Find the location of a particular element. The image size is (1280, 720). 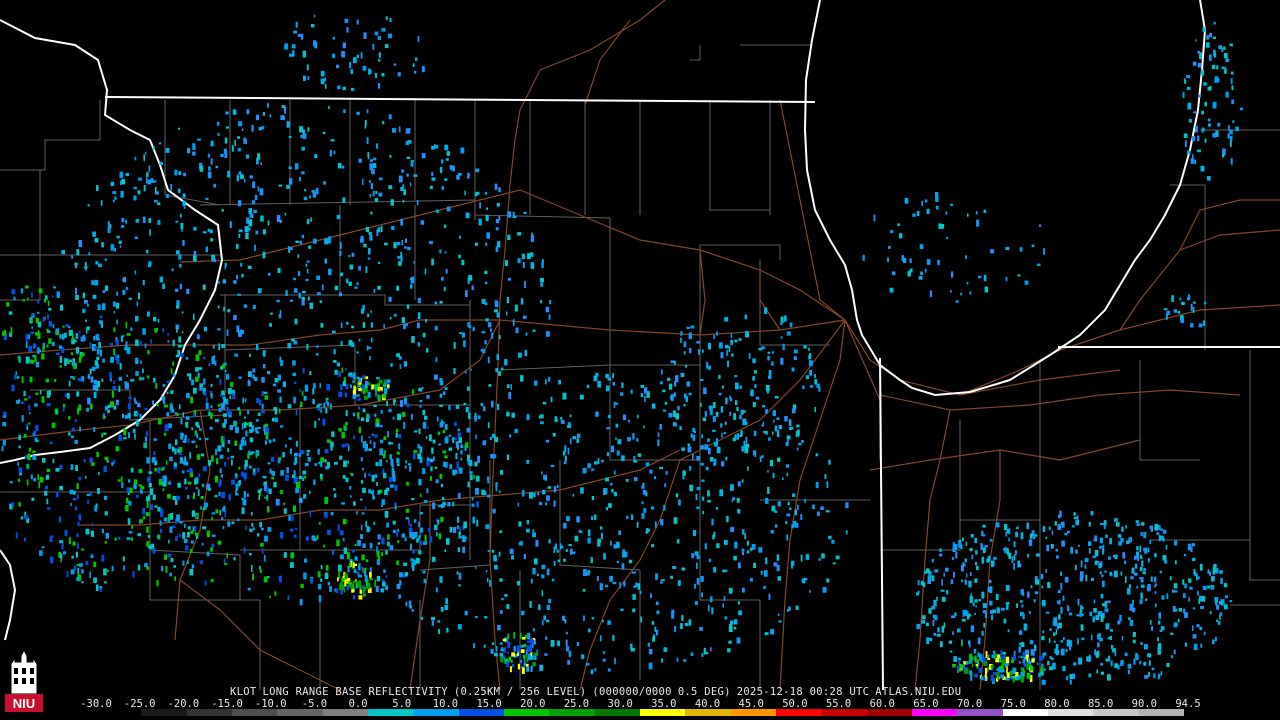

source-url: ATLAS.NIU.EDU is located at coordinates (918, 692).